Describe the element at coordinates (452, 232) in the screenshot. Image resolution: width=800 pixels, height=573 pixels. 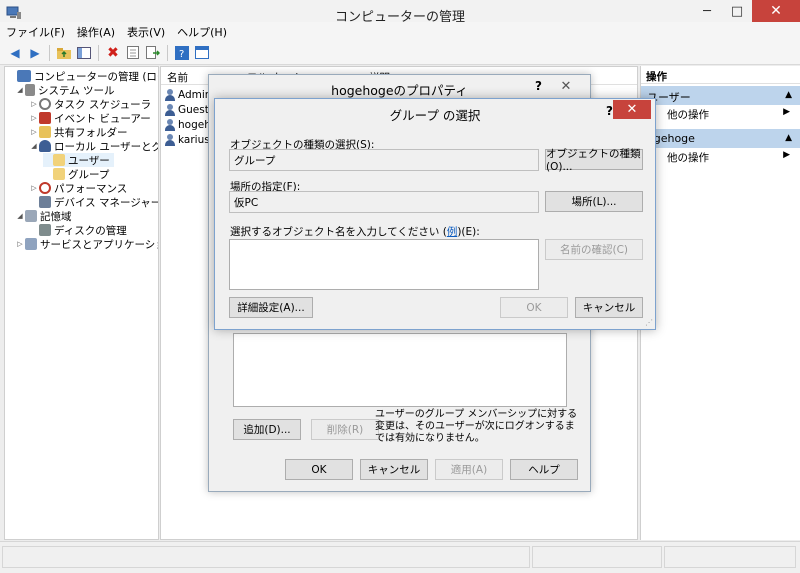
I see `examples-link: 例` at that location.